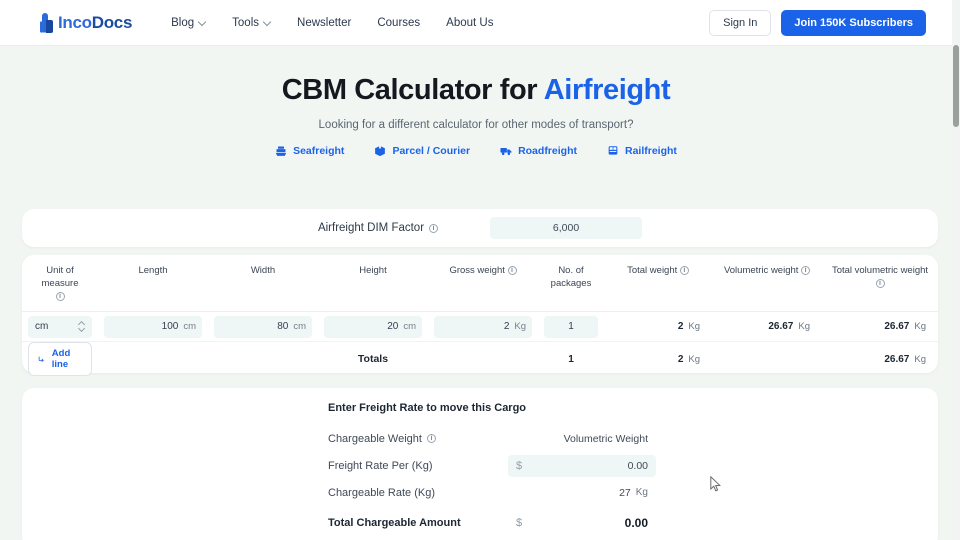  I want to click on brand-name-part2: Docs, so click(112, 22).